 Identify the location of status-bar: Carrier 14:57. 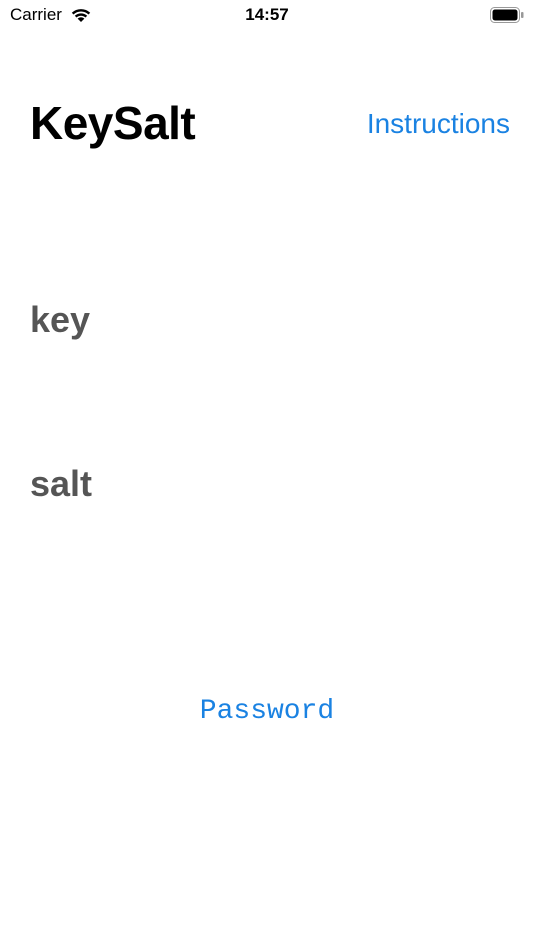
(267, 15).